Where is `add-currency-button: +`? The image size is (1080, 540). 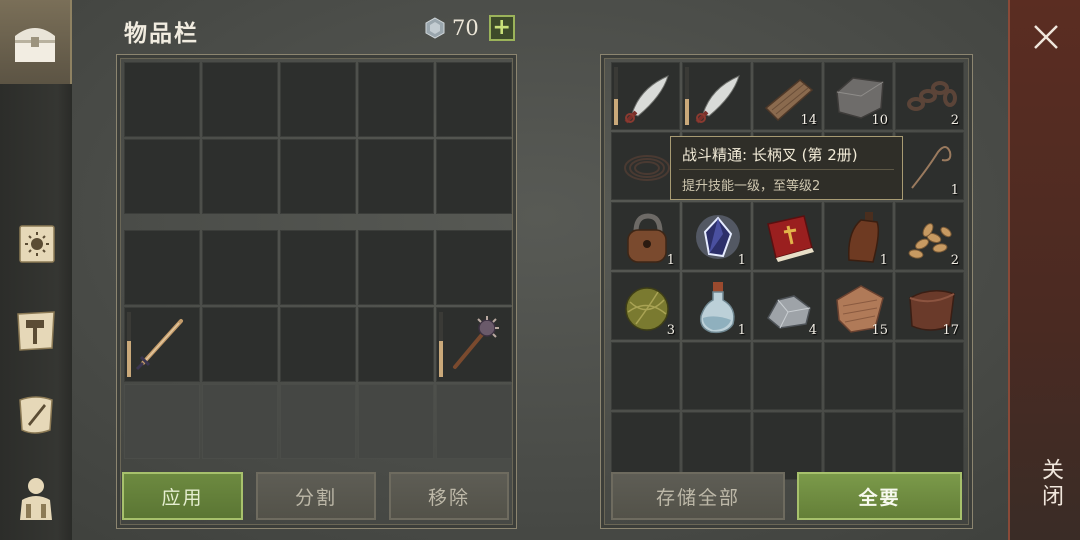
add-currency-button: + is located at coordinates (501, 28).